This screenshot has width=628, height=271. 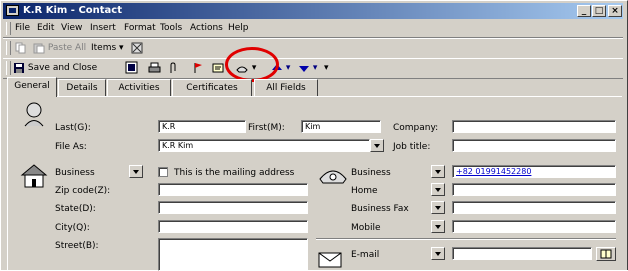 I want to click on items-menu-button: Items ▾, so click(x=107, y=48).